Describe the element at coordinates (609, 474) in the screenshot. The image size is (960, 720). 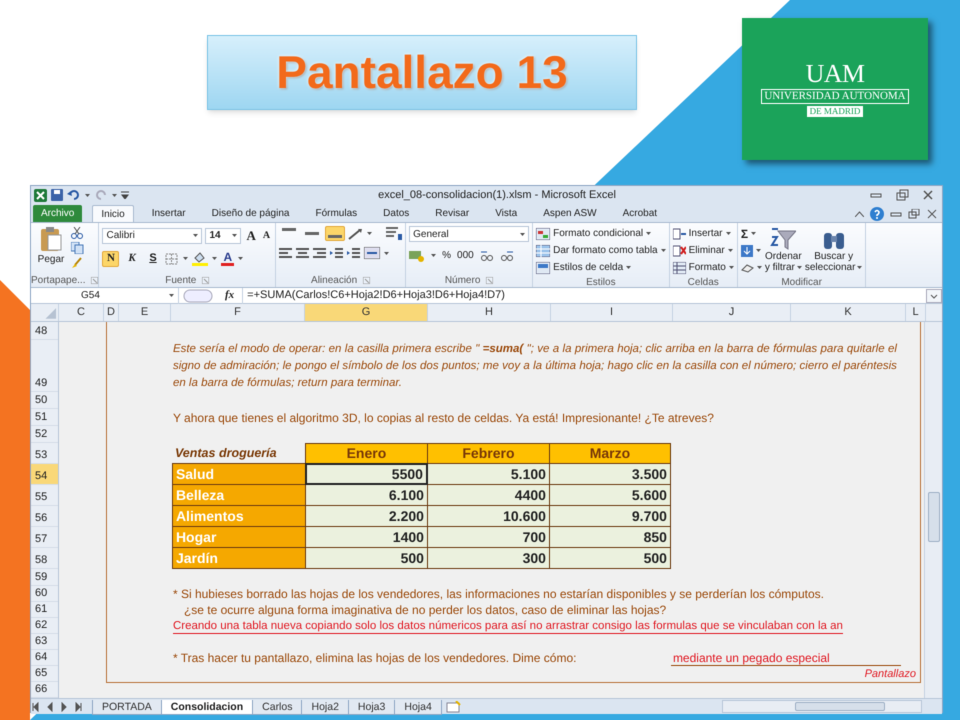
I see `table-cell: 3.500` at that location.